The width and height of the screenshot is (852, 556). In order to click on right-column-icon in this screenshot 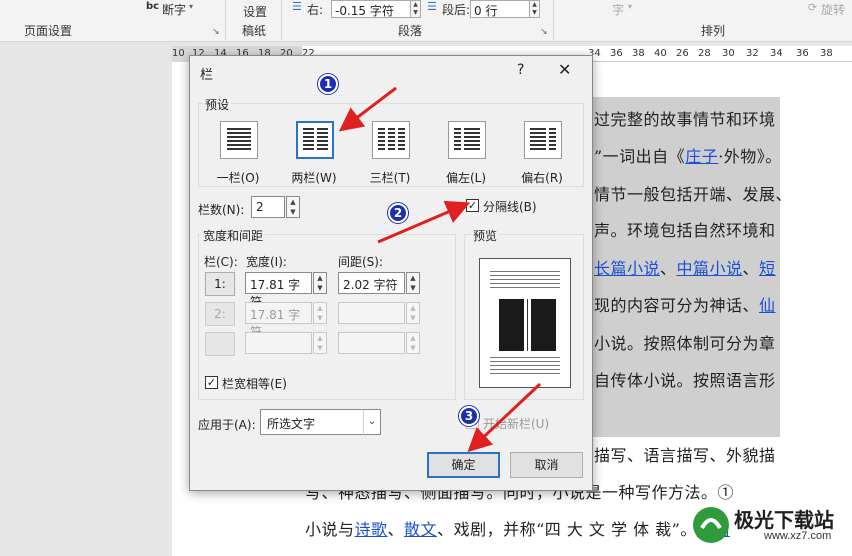, I will do `click(543, 140)`.